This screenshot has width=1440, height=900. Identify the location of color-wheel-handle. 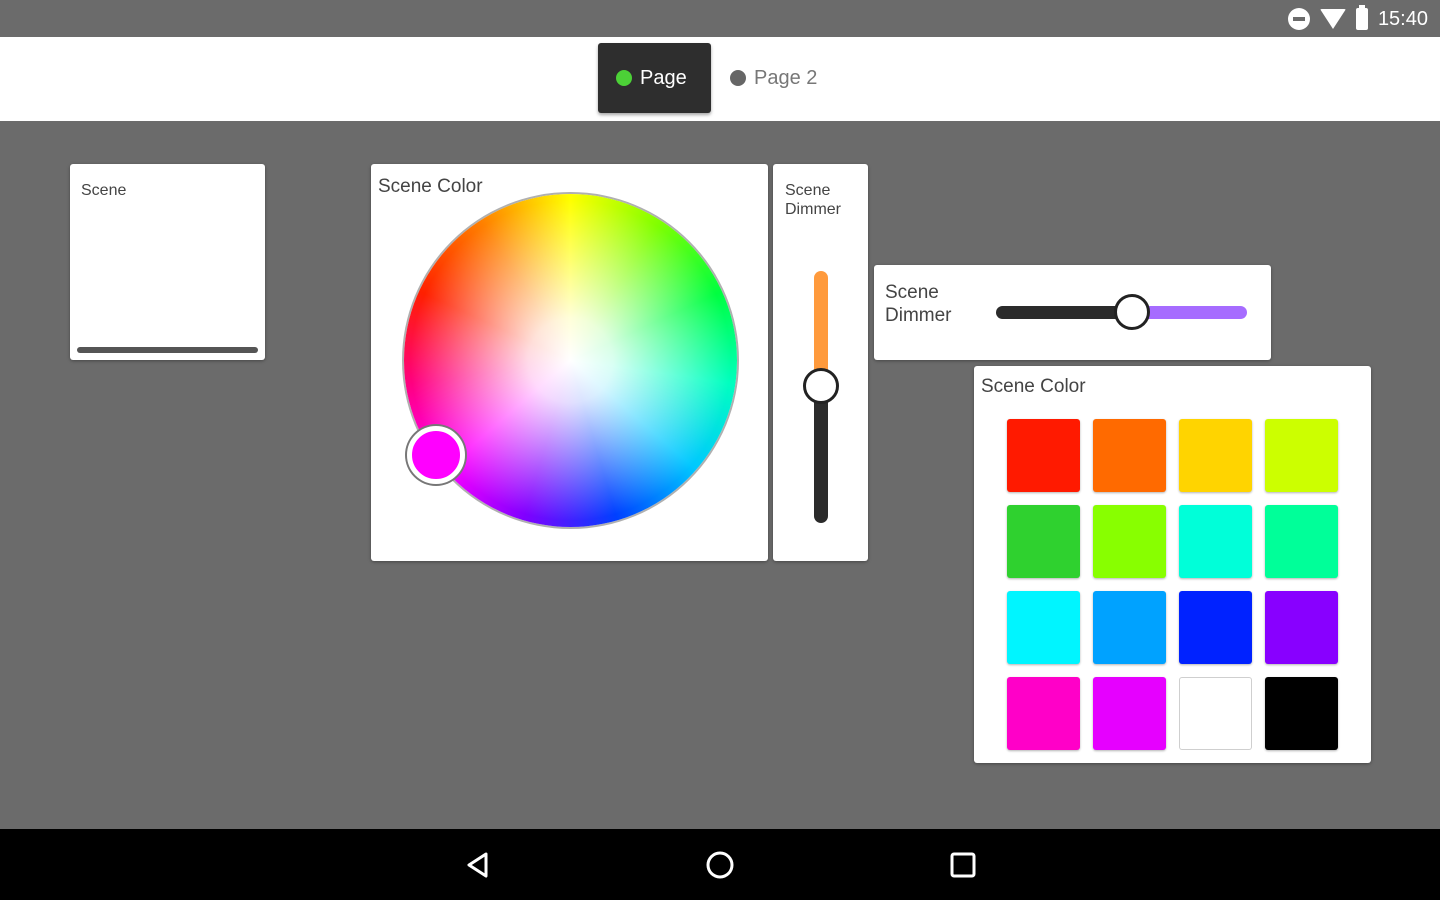
(436, 455).